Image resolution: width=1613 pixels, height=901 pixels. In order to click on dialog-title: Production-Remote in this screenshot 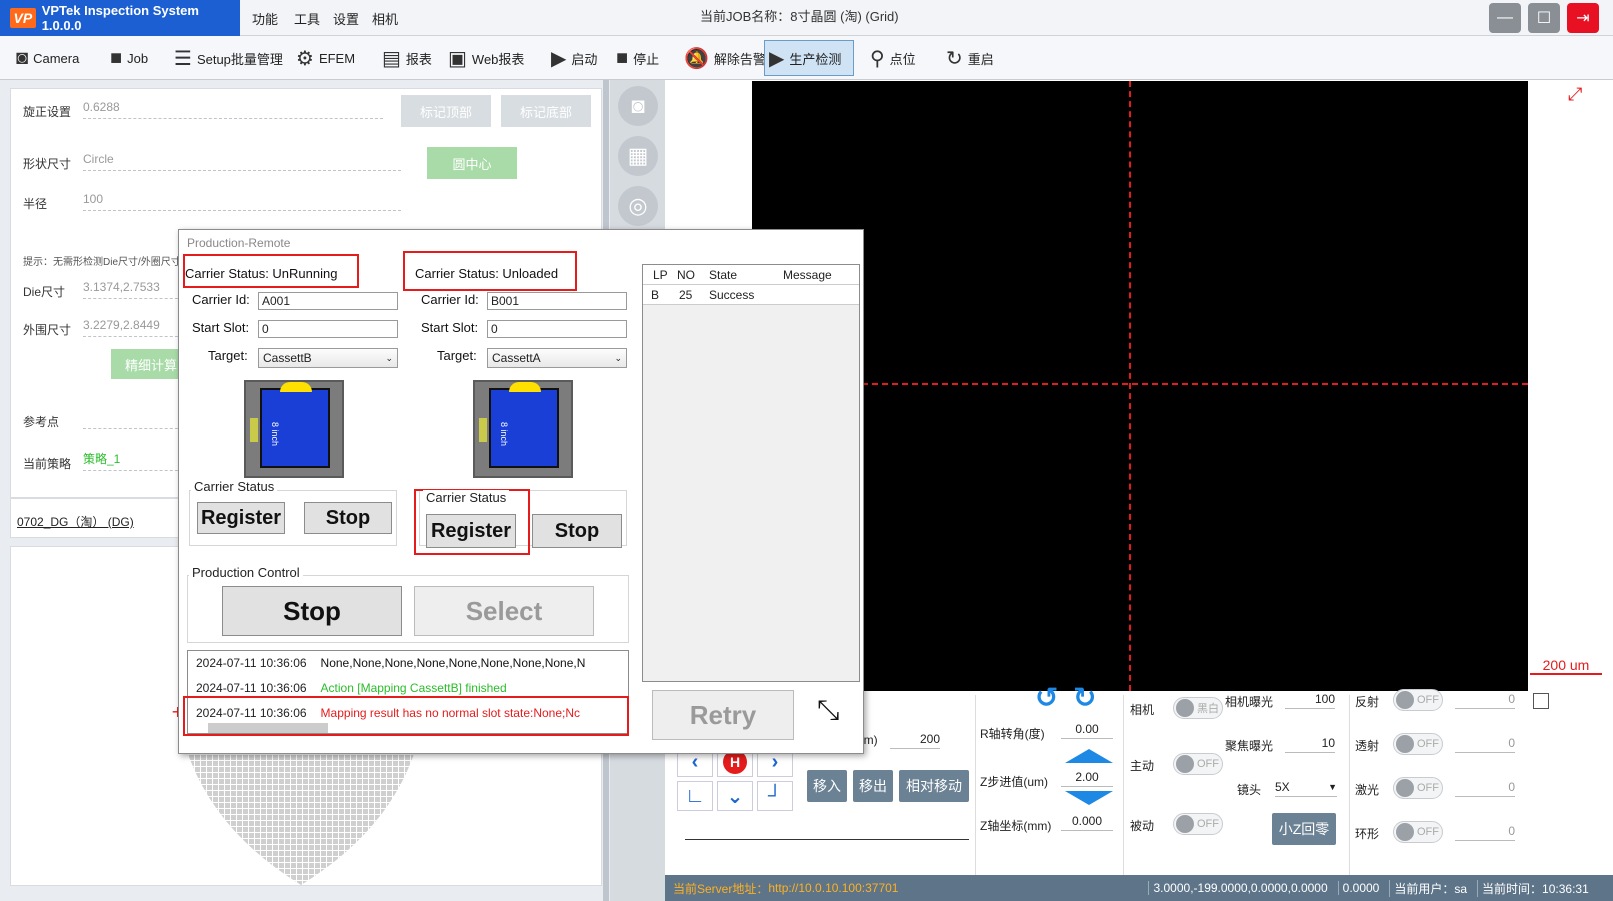, I will do `click(239, 243)`.